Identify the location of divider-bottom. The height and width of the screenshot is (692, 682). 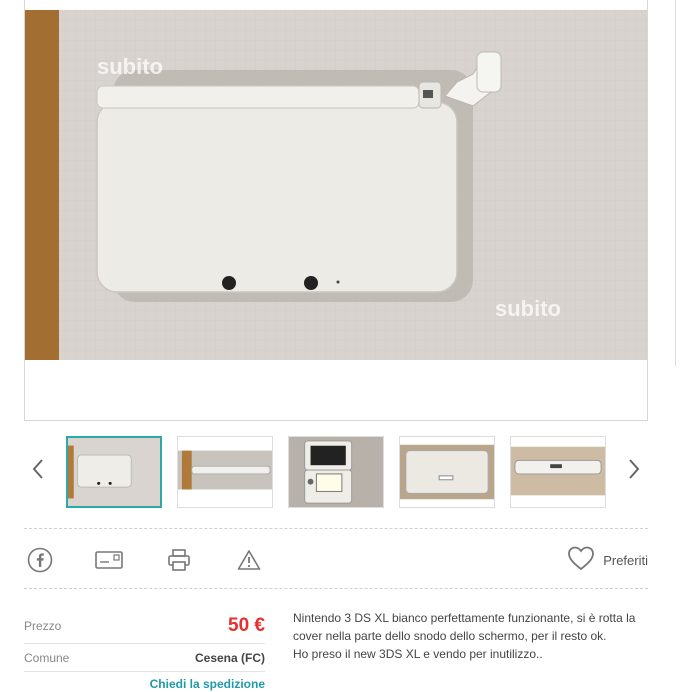
(336, 588).